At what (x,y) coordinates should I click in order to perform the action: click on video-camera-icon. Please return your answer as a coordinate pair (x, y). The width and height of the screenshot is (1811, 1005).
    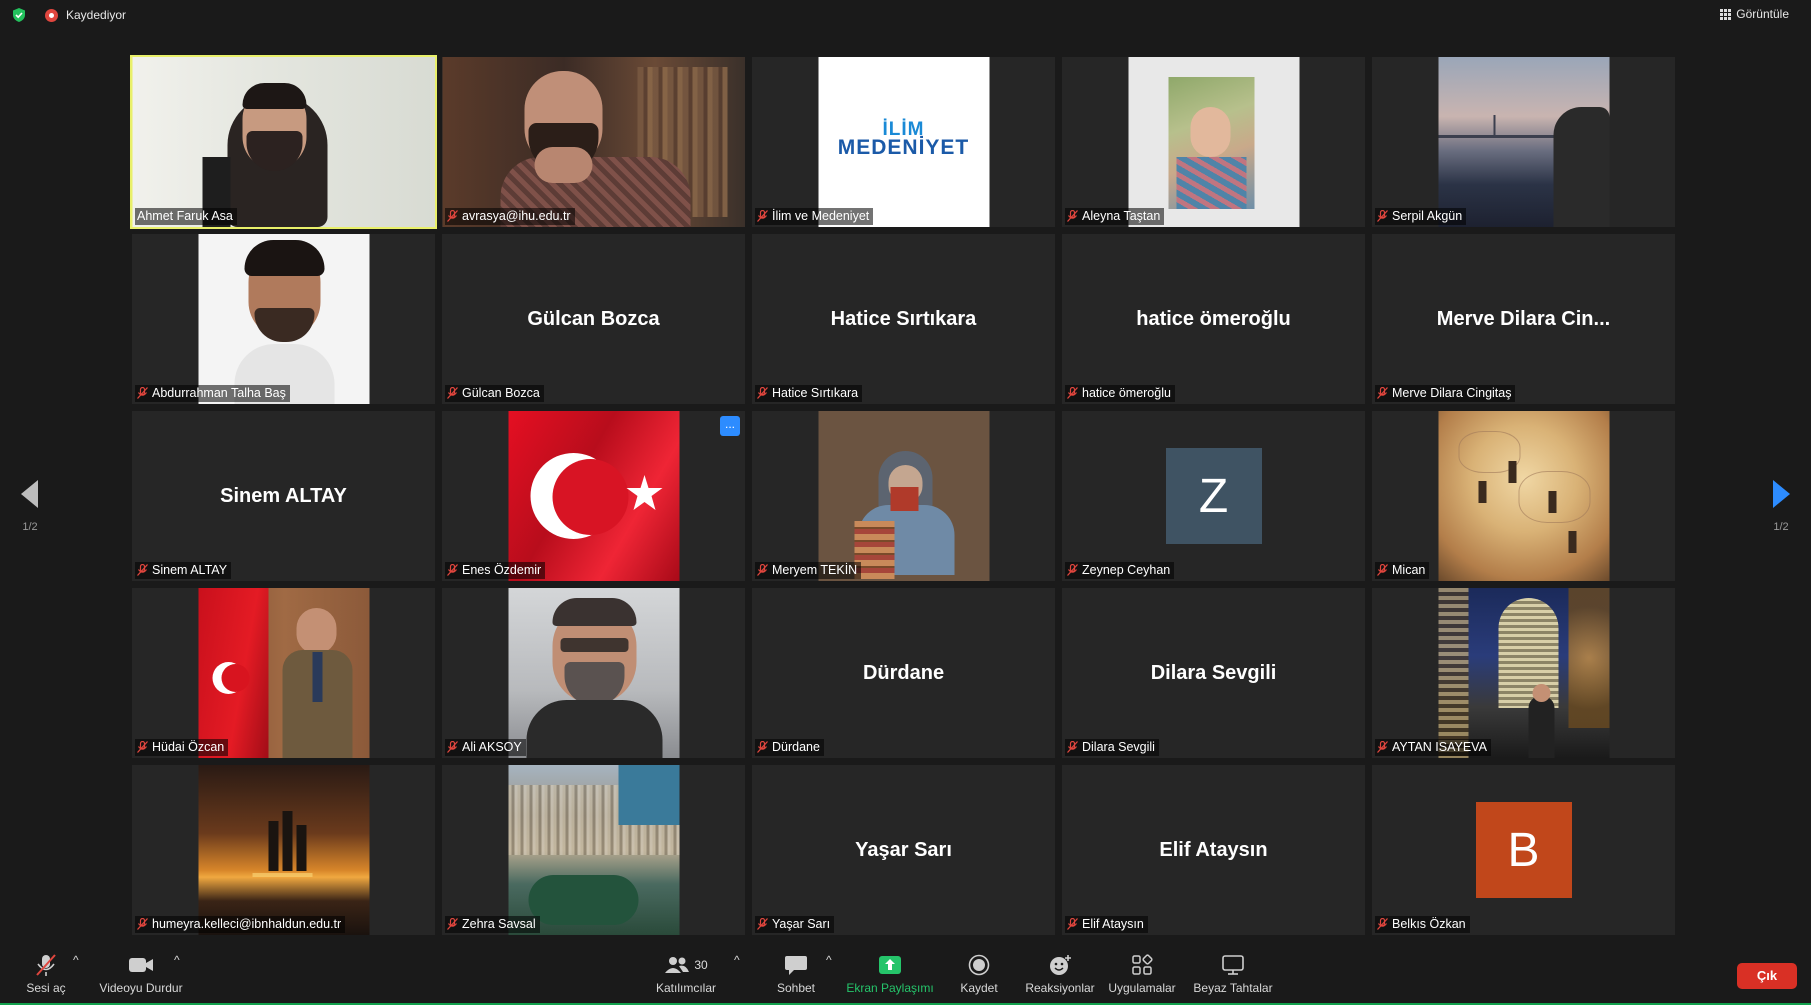
    Looking at the image, I should click on (141, 965).